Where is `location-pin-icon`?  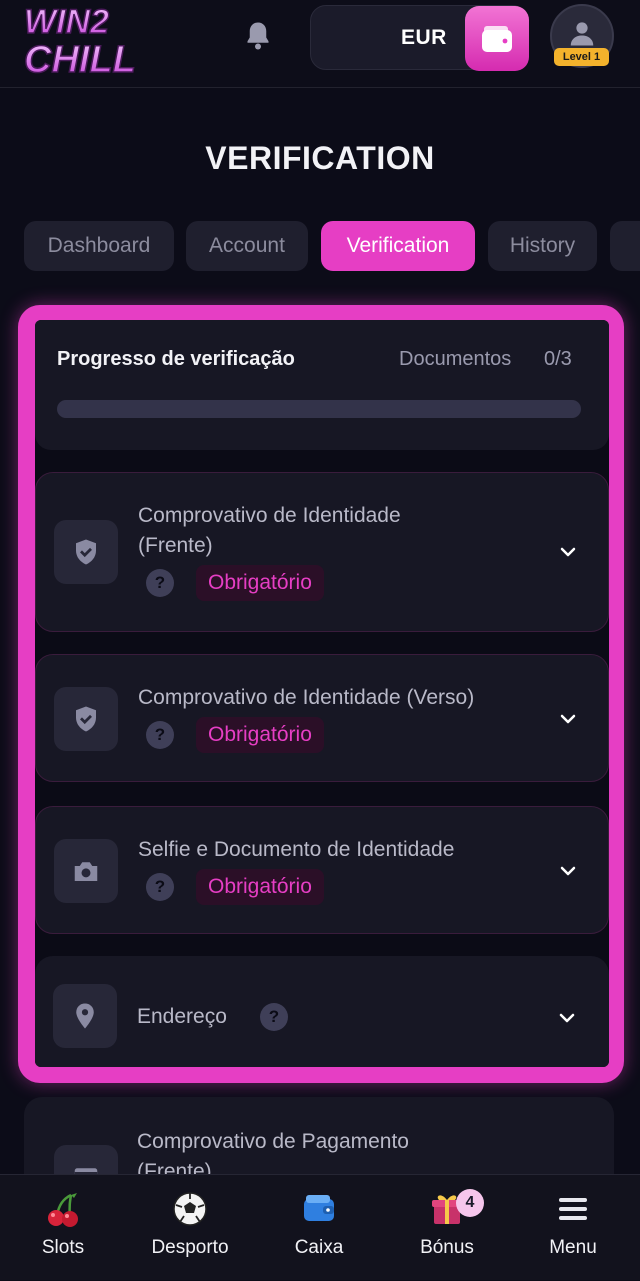 location-pin-icon is located at coordinates (85, 1016).